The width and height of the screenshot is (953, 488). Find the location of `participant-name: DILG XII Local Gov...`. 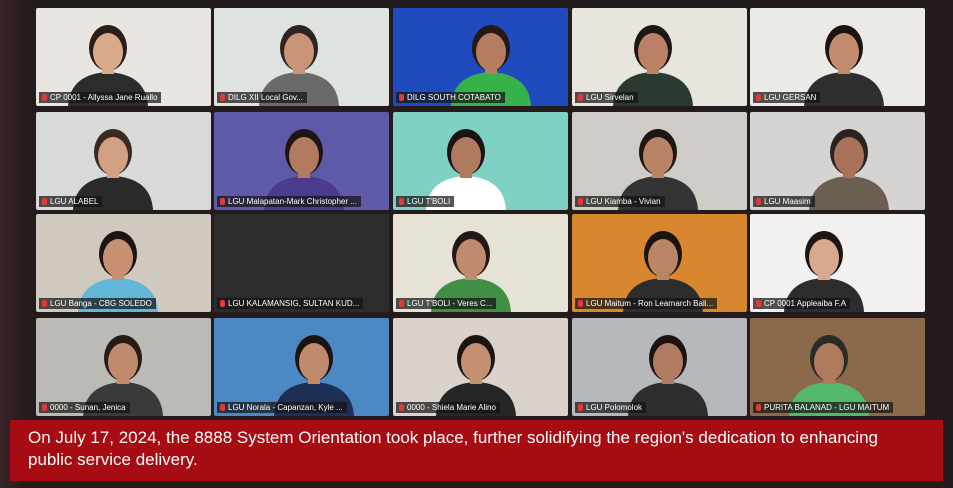

participant-name: DILG XII Local Gov... is located at coordinates (265, 97).